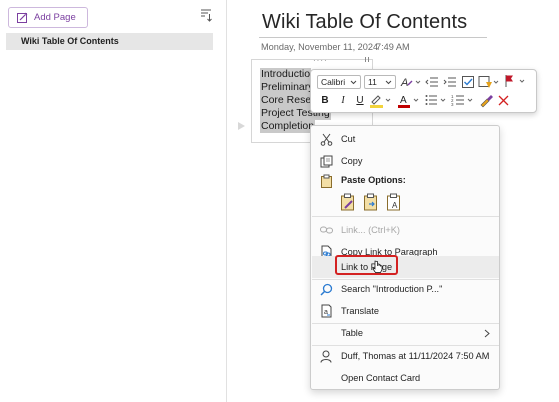  Describe the element at coordinates (333, 82) in the screenshot. I see `font-name-value: Calibri` at that location.